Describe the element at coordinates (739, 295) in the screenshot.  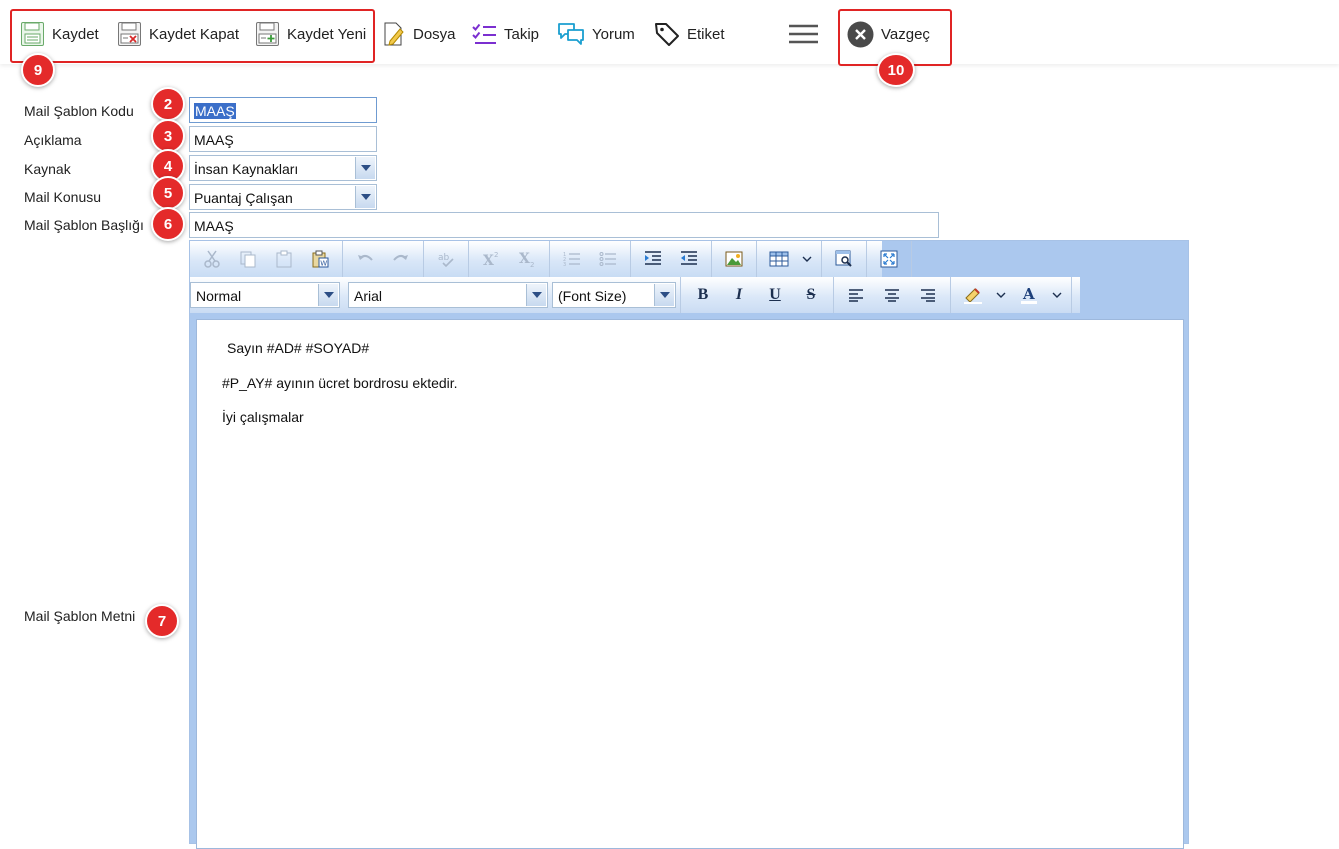
I see `italic-icon: I` at that location.